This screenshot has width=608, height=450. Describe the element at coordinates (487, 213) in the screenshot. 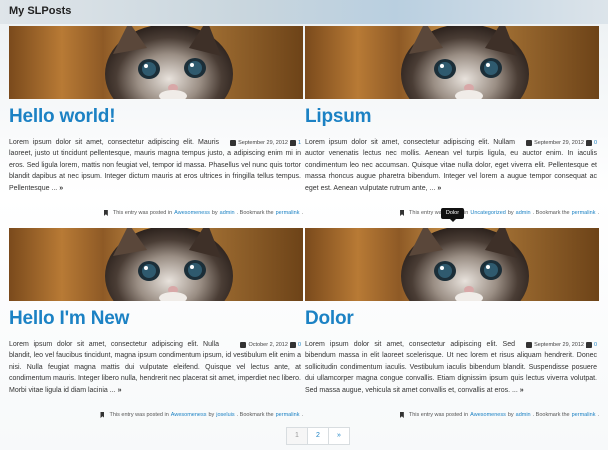

I see `category-link: Uncategorized` at that location.